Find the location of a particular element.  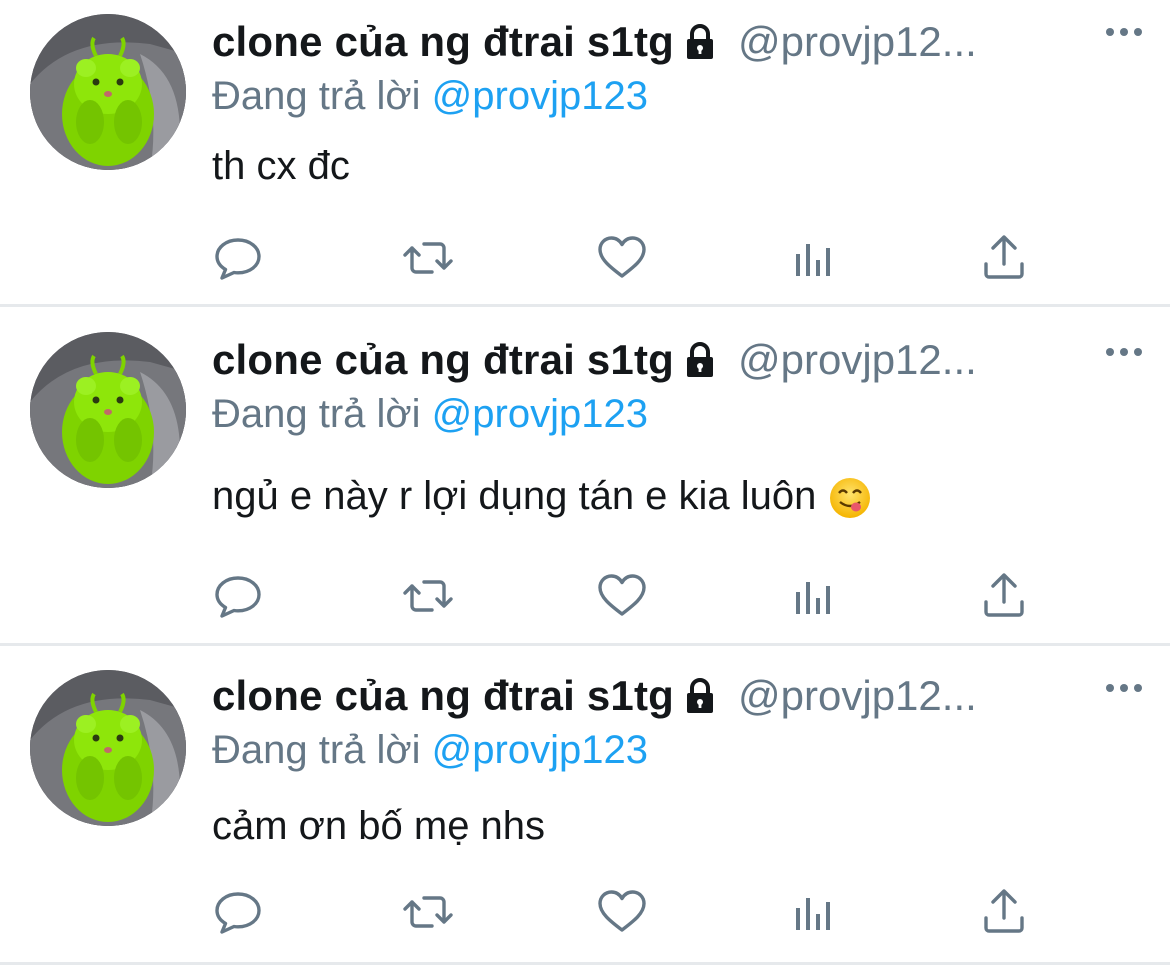

tweet-text: cảm ơn bố mẹ nhs is located at coordinates (378, 826).